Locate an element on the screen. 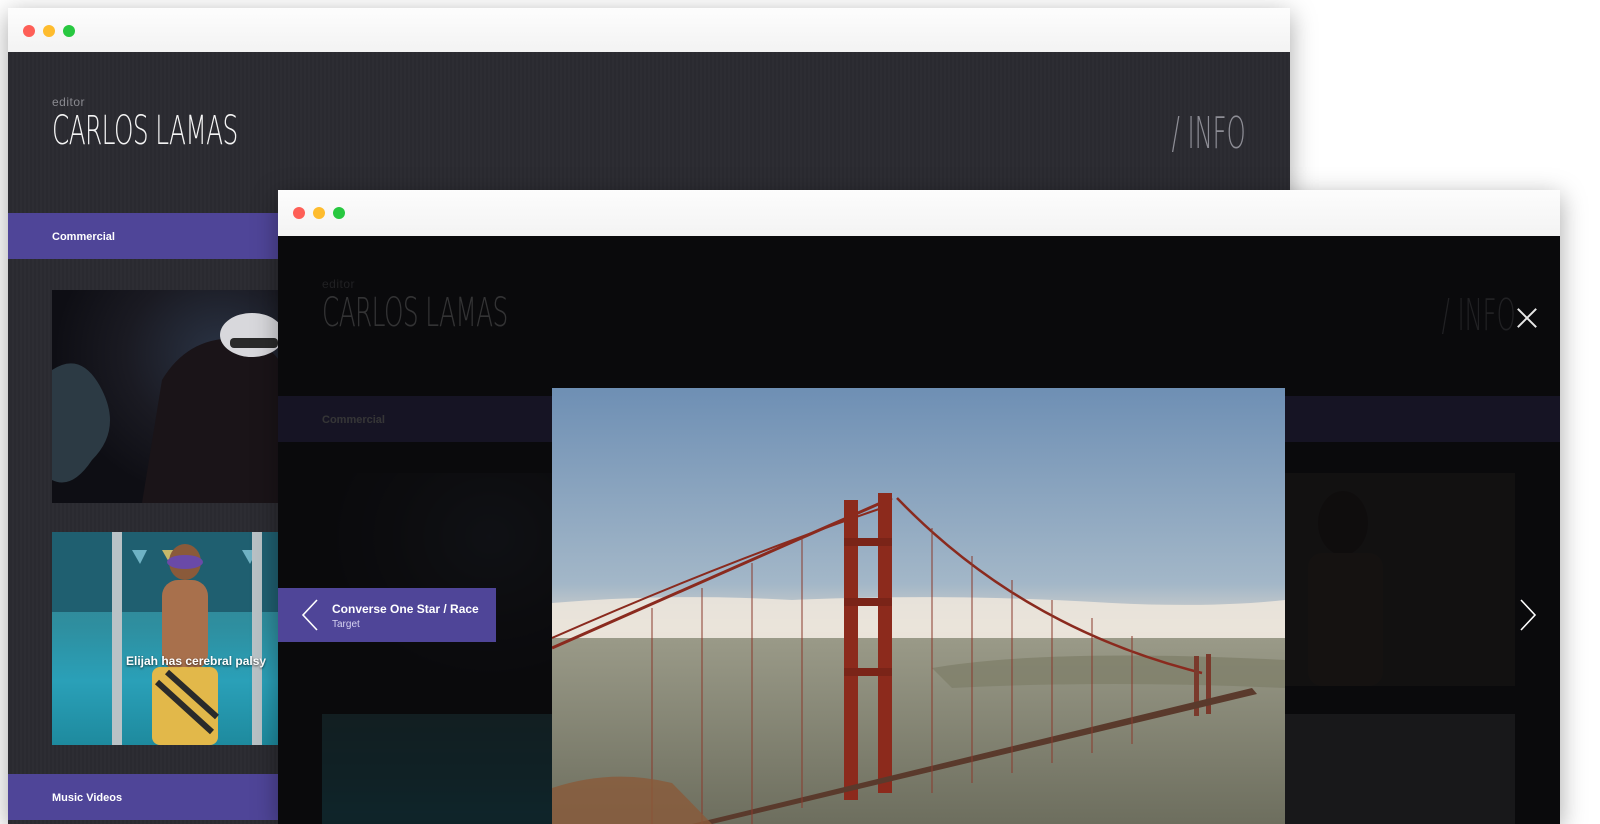 Image resolution: width=1600 pixels, height=824 pixels. category-label: Music Videos is located at coordinates (87, 798).